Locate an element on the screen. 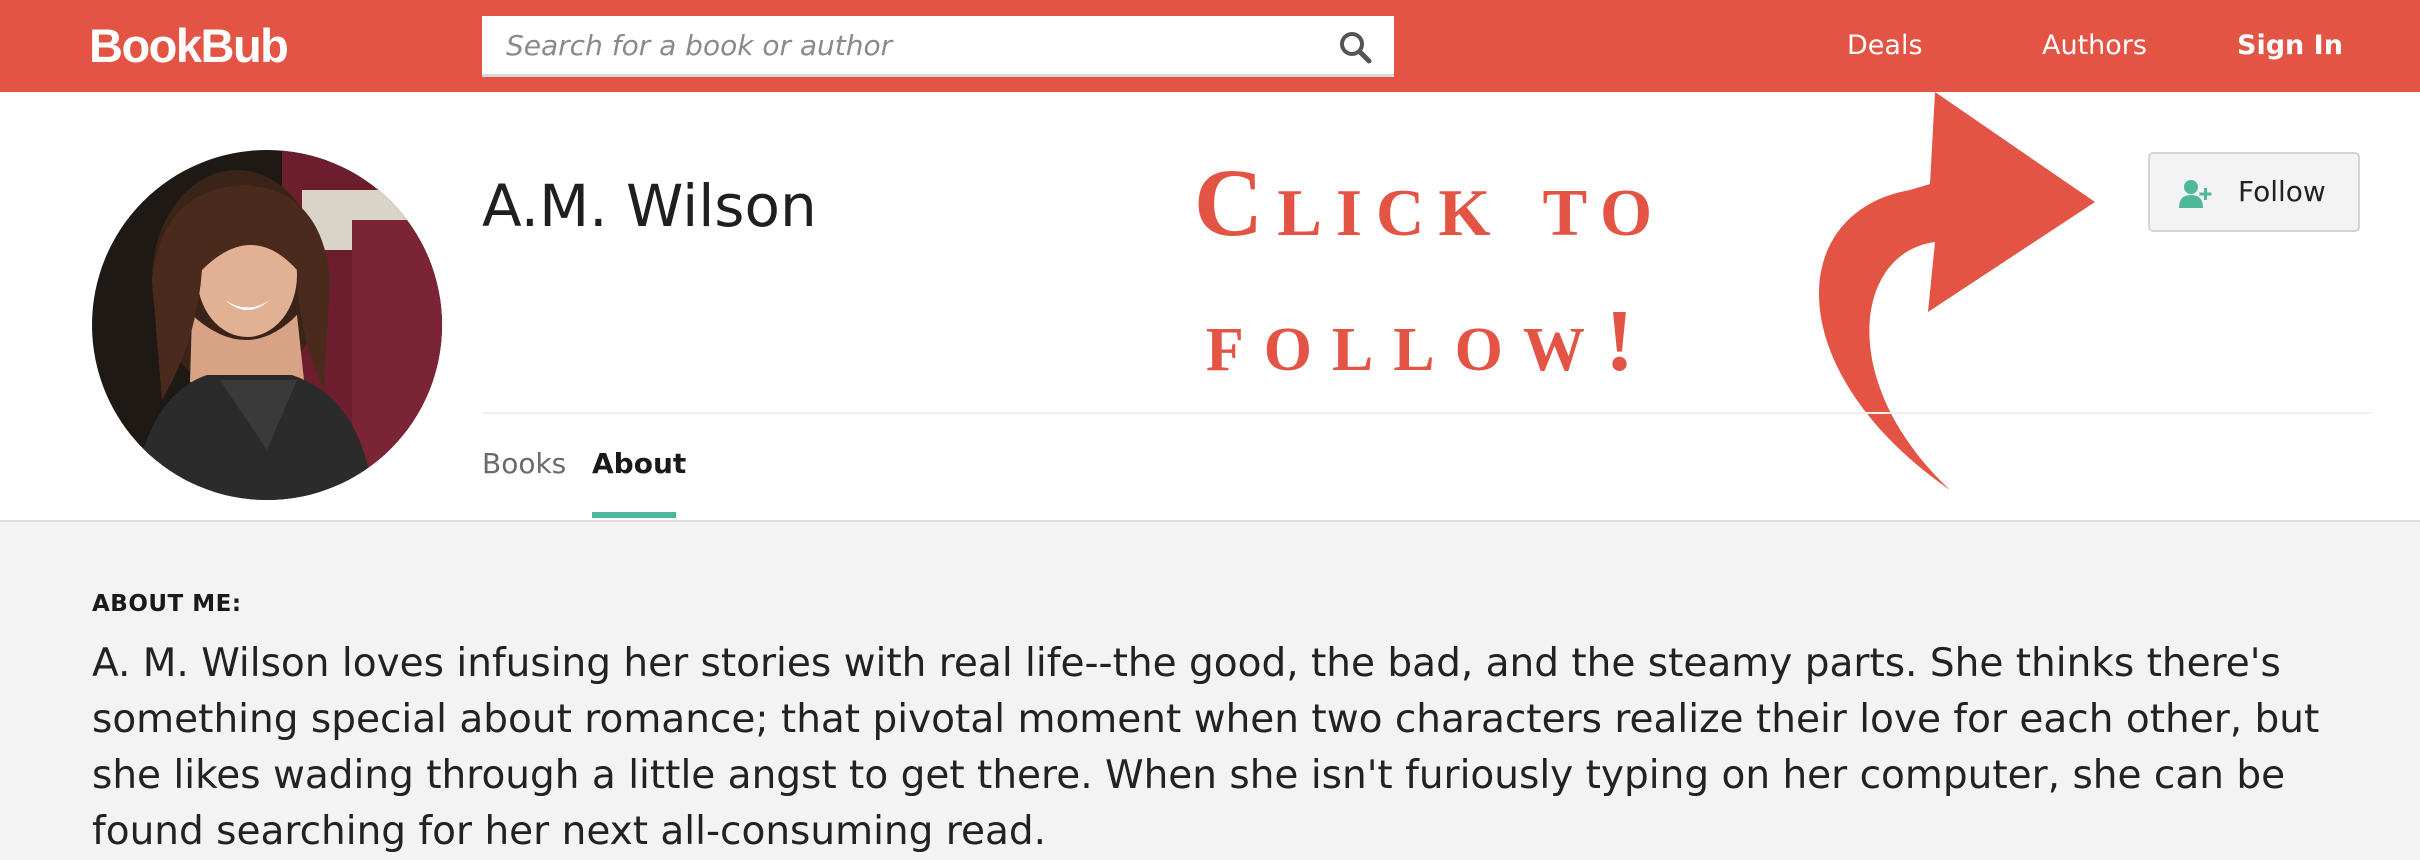  curved-arrow-icon is located at coordinates (1956, 291).